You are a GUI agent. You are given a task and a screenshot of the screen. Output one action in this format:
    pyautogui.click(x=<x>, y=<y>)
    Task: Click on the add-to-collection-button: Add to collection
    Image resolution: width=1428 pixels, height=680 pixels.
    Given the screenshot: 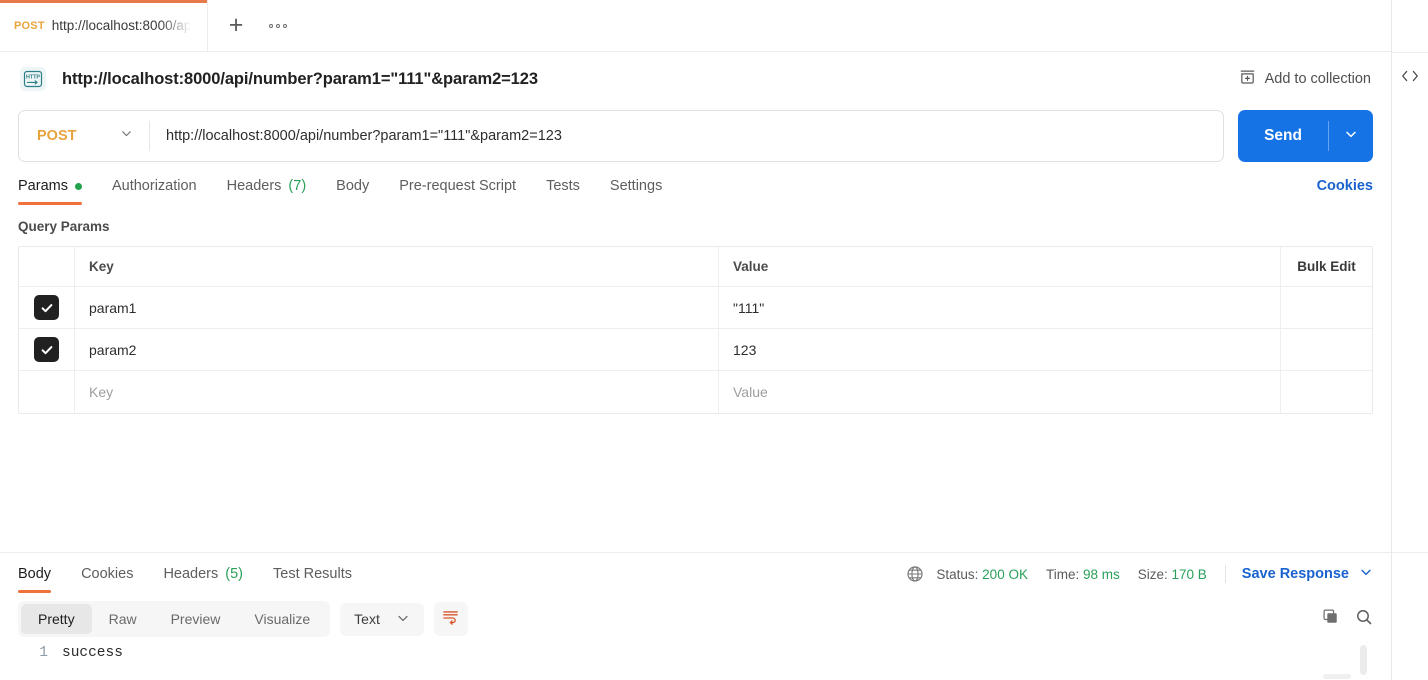 What is the action you would take?
    pyautogui.click(x=1305, y=79)
    